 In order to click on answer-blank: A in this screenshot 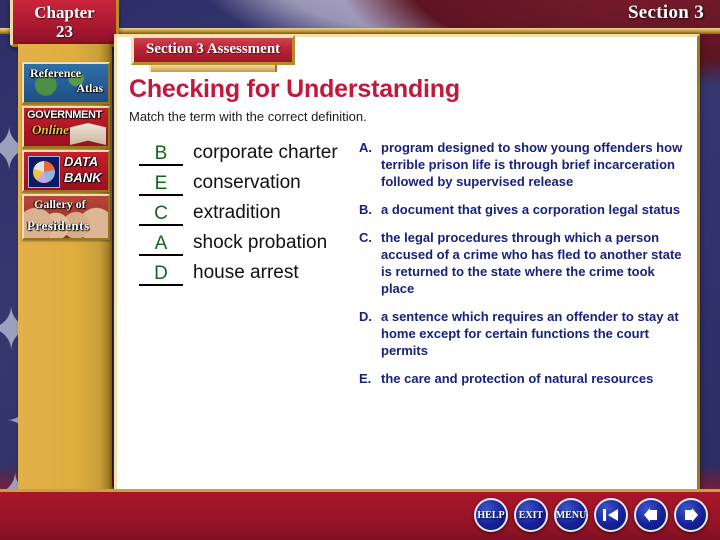, I will do `click(161, 244)`.